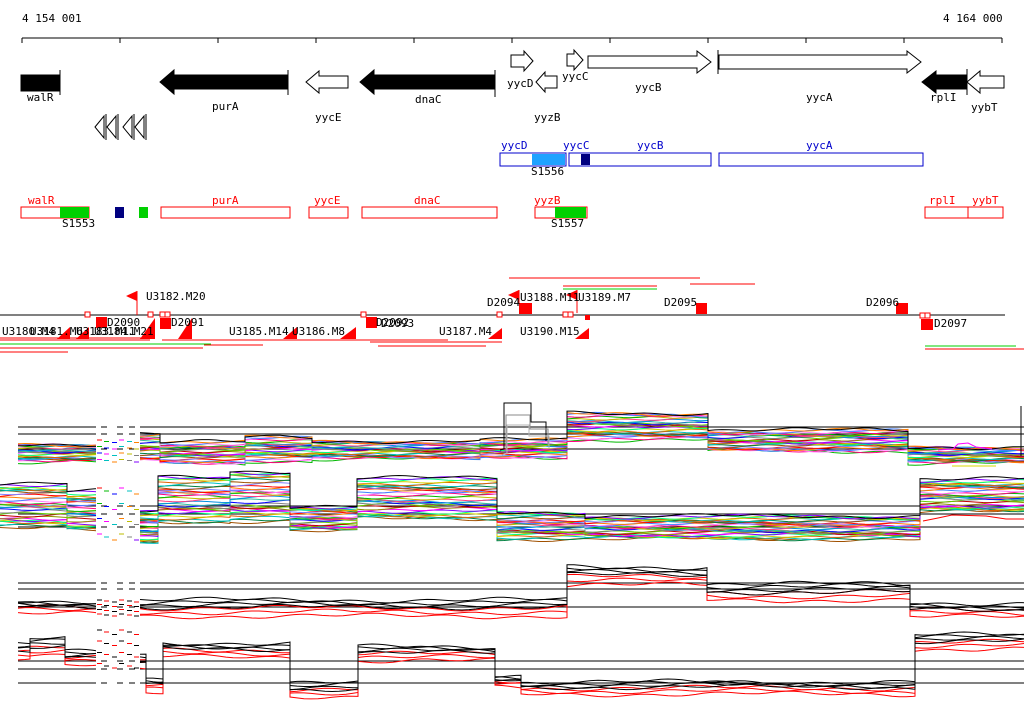 The width and height of the screenshot is (1024, 714). I want to click on gene-arrow-yycE, so click(327, 82).